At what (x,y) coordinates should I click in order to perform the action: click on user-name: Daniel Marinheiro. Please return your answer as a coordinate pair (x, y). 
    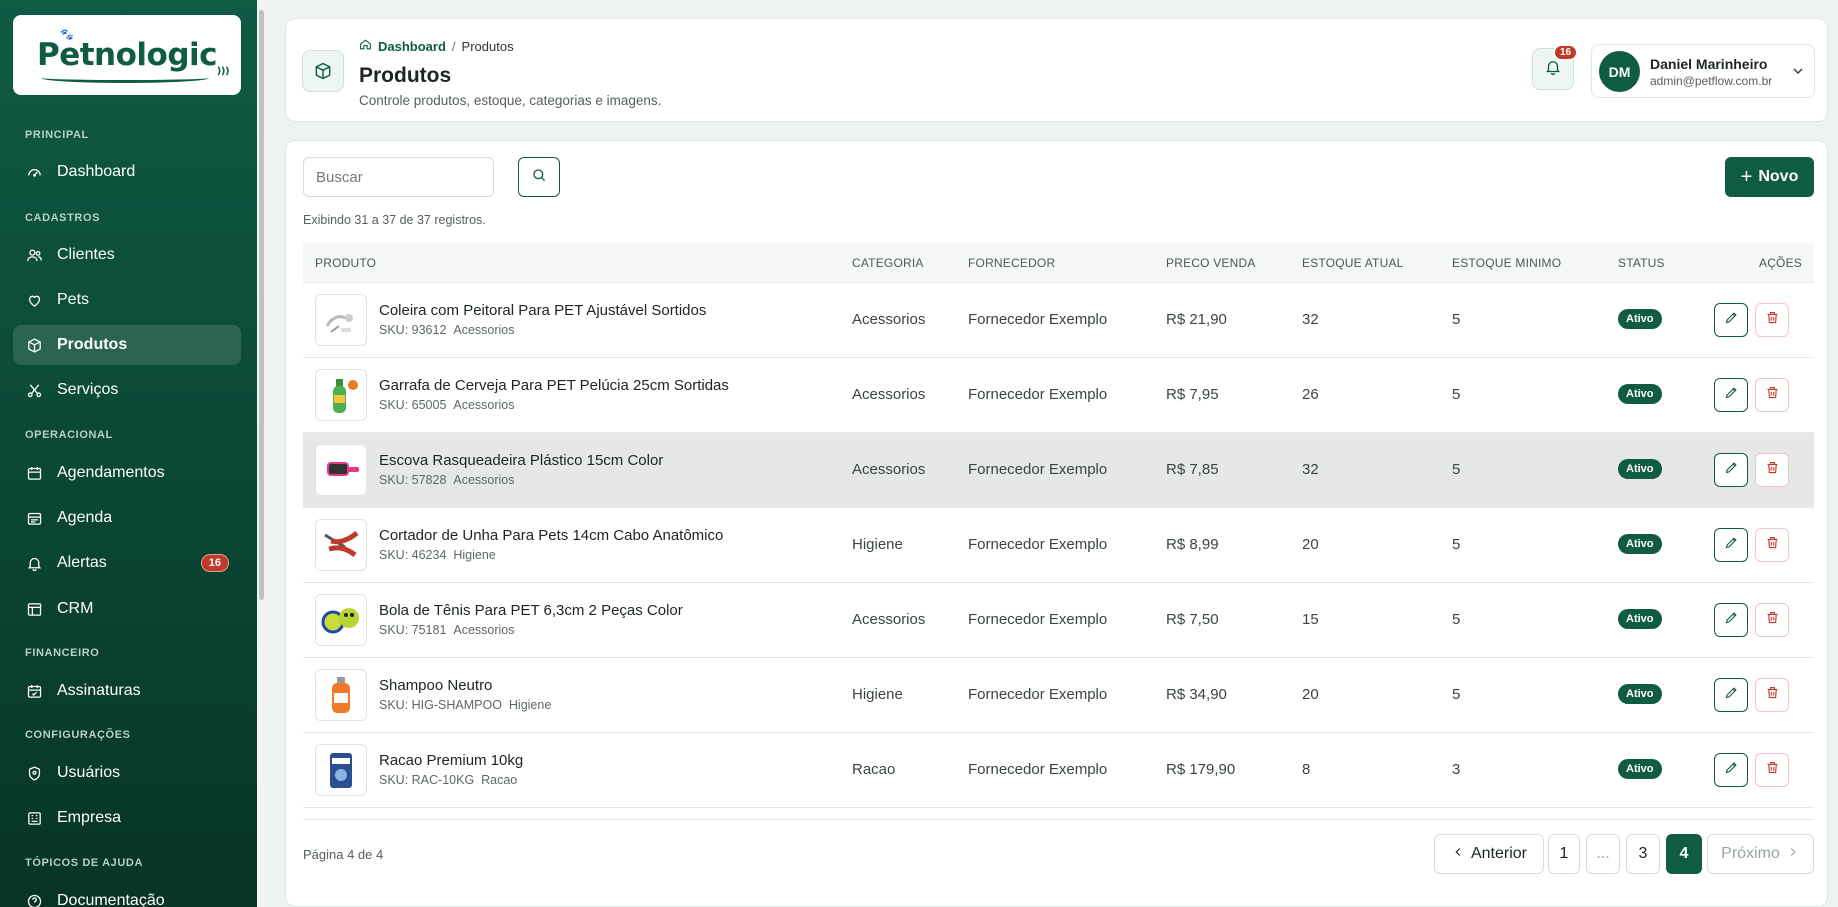
    Looking at the image, I should click on (1709, 64).